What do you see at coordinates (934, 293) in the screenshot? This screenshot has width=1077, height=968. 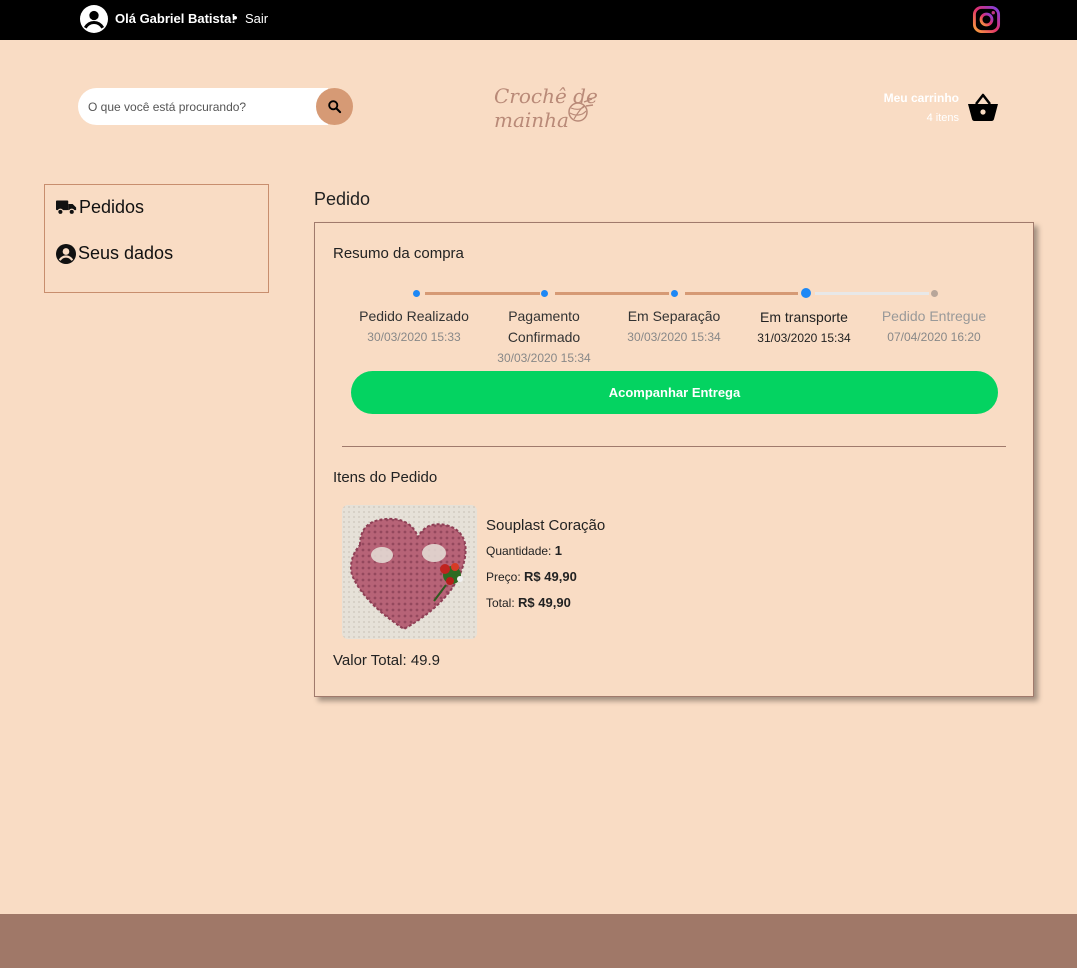 I see `step-dot-pending` at bounding box center [934, 293].